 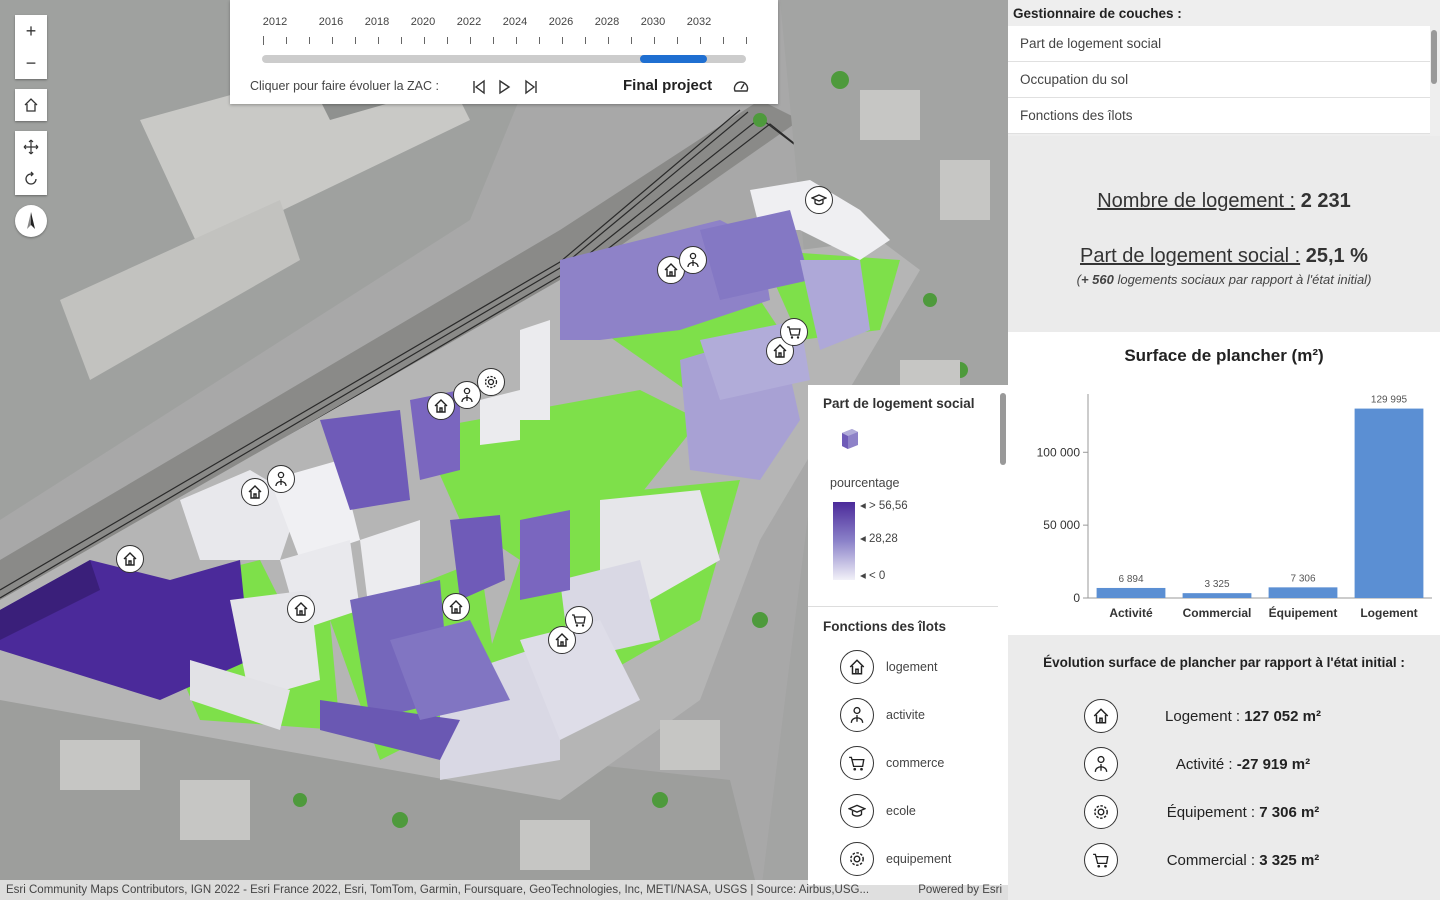 What do you see at coordinates (31, 147) in the screenshot?
I see `pan-button` at bounding box center [31, 147].